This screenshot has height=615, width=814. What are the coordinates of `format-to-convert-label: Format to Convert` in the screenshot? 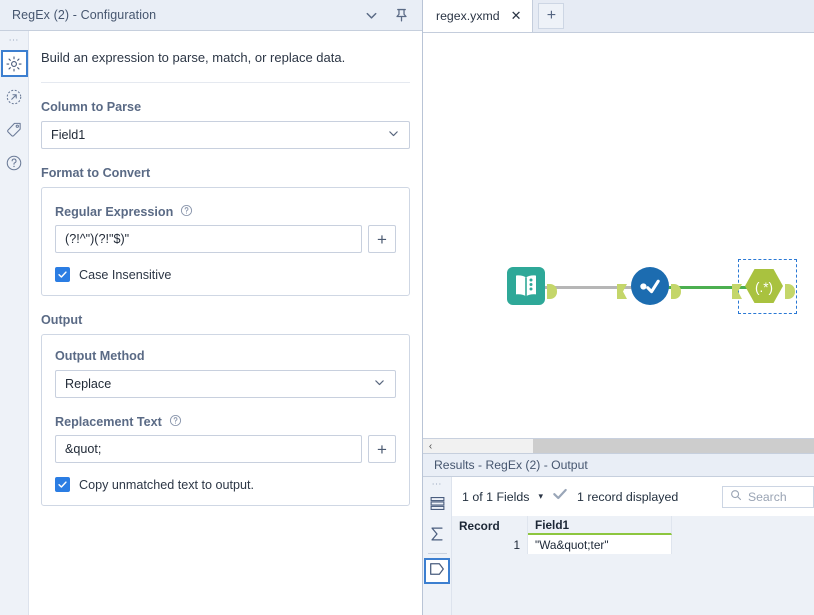 It's located at (96, 173).